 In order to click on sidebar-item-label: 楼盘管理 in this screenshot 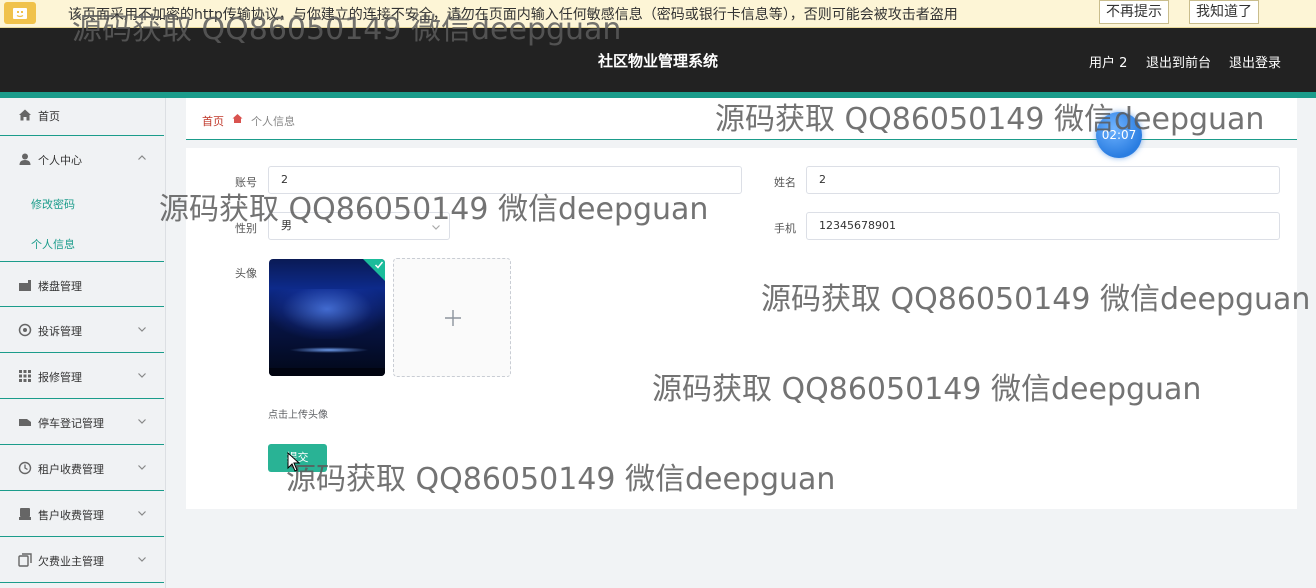, I will do `click(60, 286)`.